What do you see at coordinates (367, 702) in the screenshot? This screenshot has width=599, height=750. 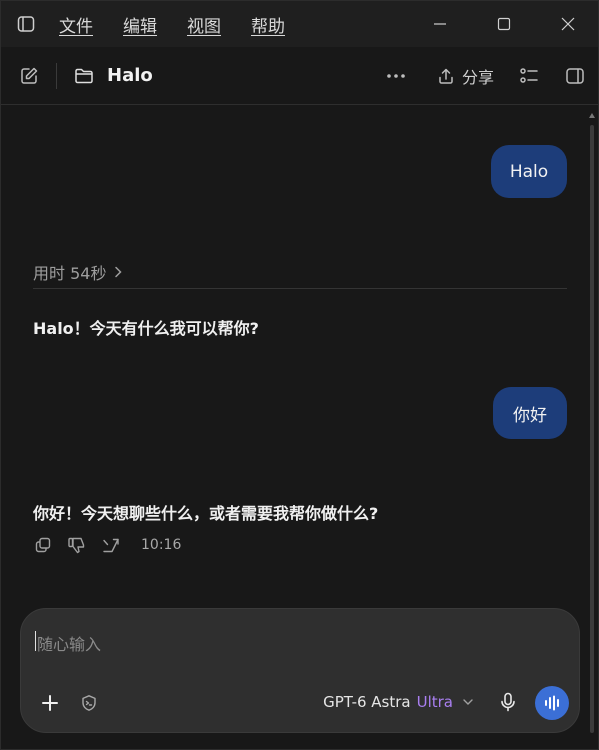 I see `model-name: GPT-6 Astra` at bounding box center [367, 702].